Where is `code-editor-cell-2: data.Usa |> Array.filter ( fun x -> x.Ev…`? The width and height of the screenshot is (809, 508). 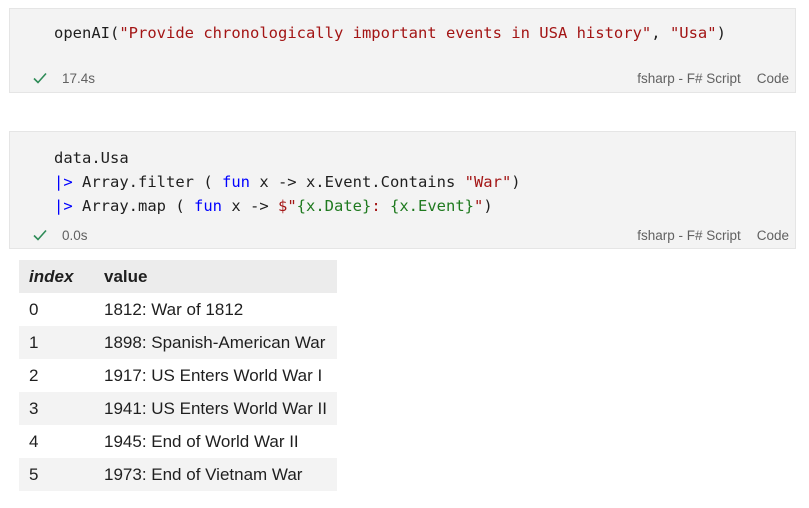 code-editor-cell-2: data.Usa |> Array.filter ( fun x -> x.Ev… is located at coordinates (287, 182).